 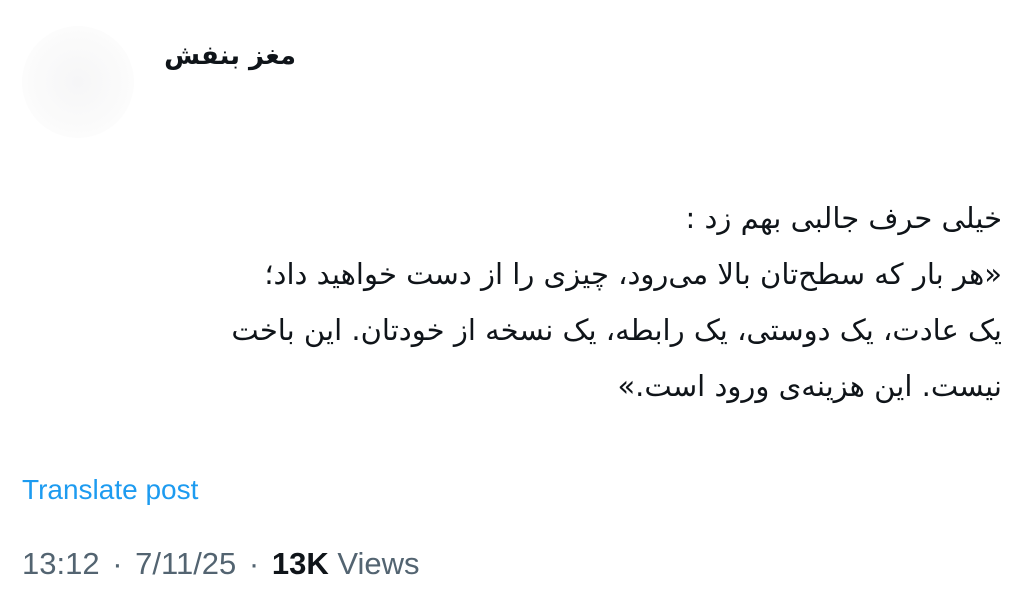 What do you see at coordinates (61, 563) in the screenshot?
I see `post-time: 13:12` at bounding box center [61, 563].